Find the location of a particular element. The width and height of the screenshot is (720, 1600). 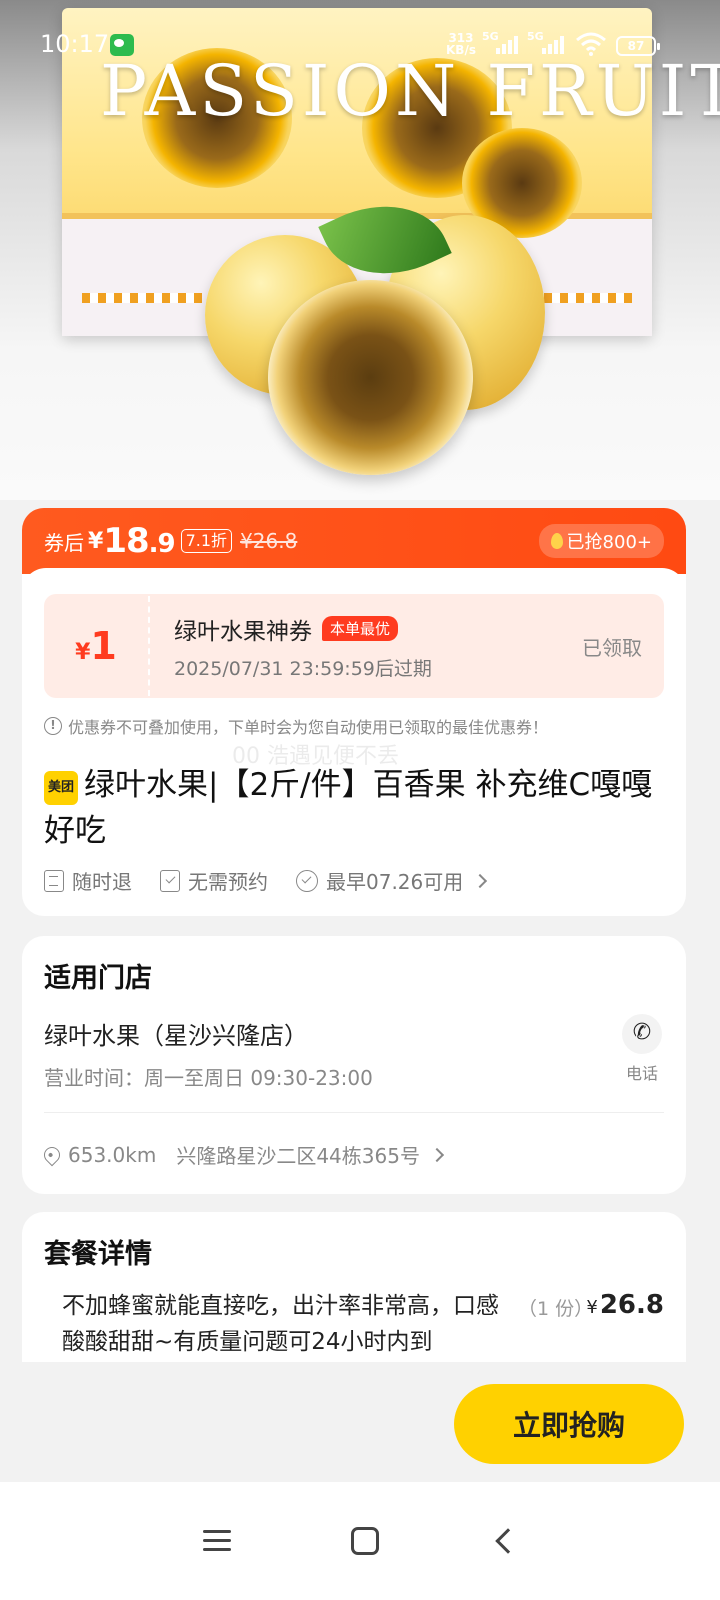

coupon-info: 绿叶水果神券 本单最优 2025/07/31 23:59:59后过期 is located at coordinates (366, 646).